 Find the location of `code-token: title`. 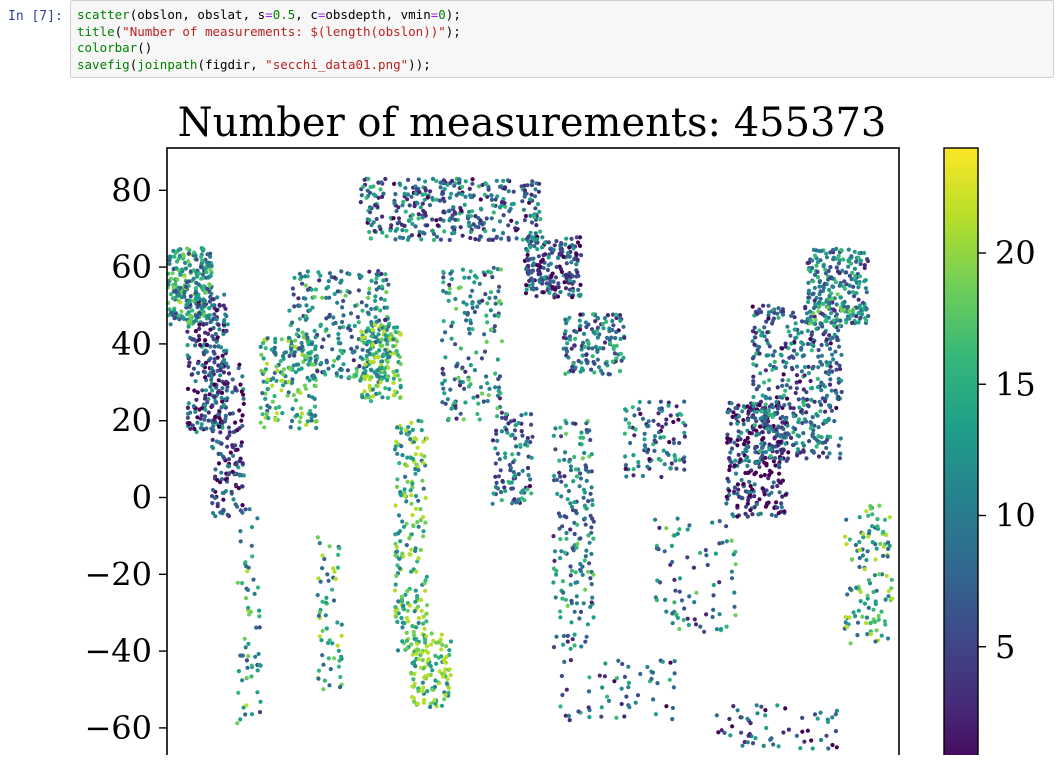

code-token: title is located at coordinates (96, 31).